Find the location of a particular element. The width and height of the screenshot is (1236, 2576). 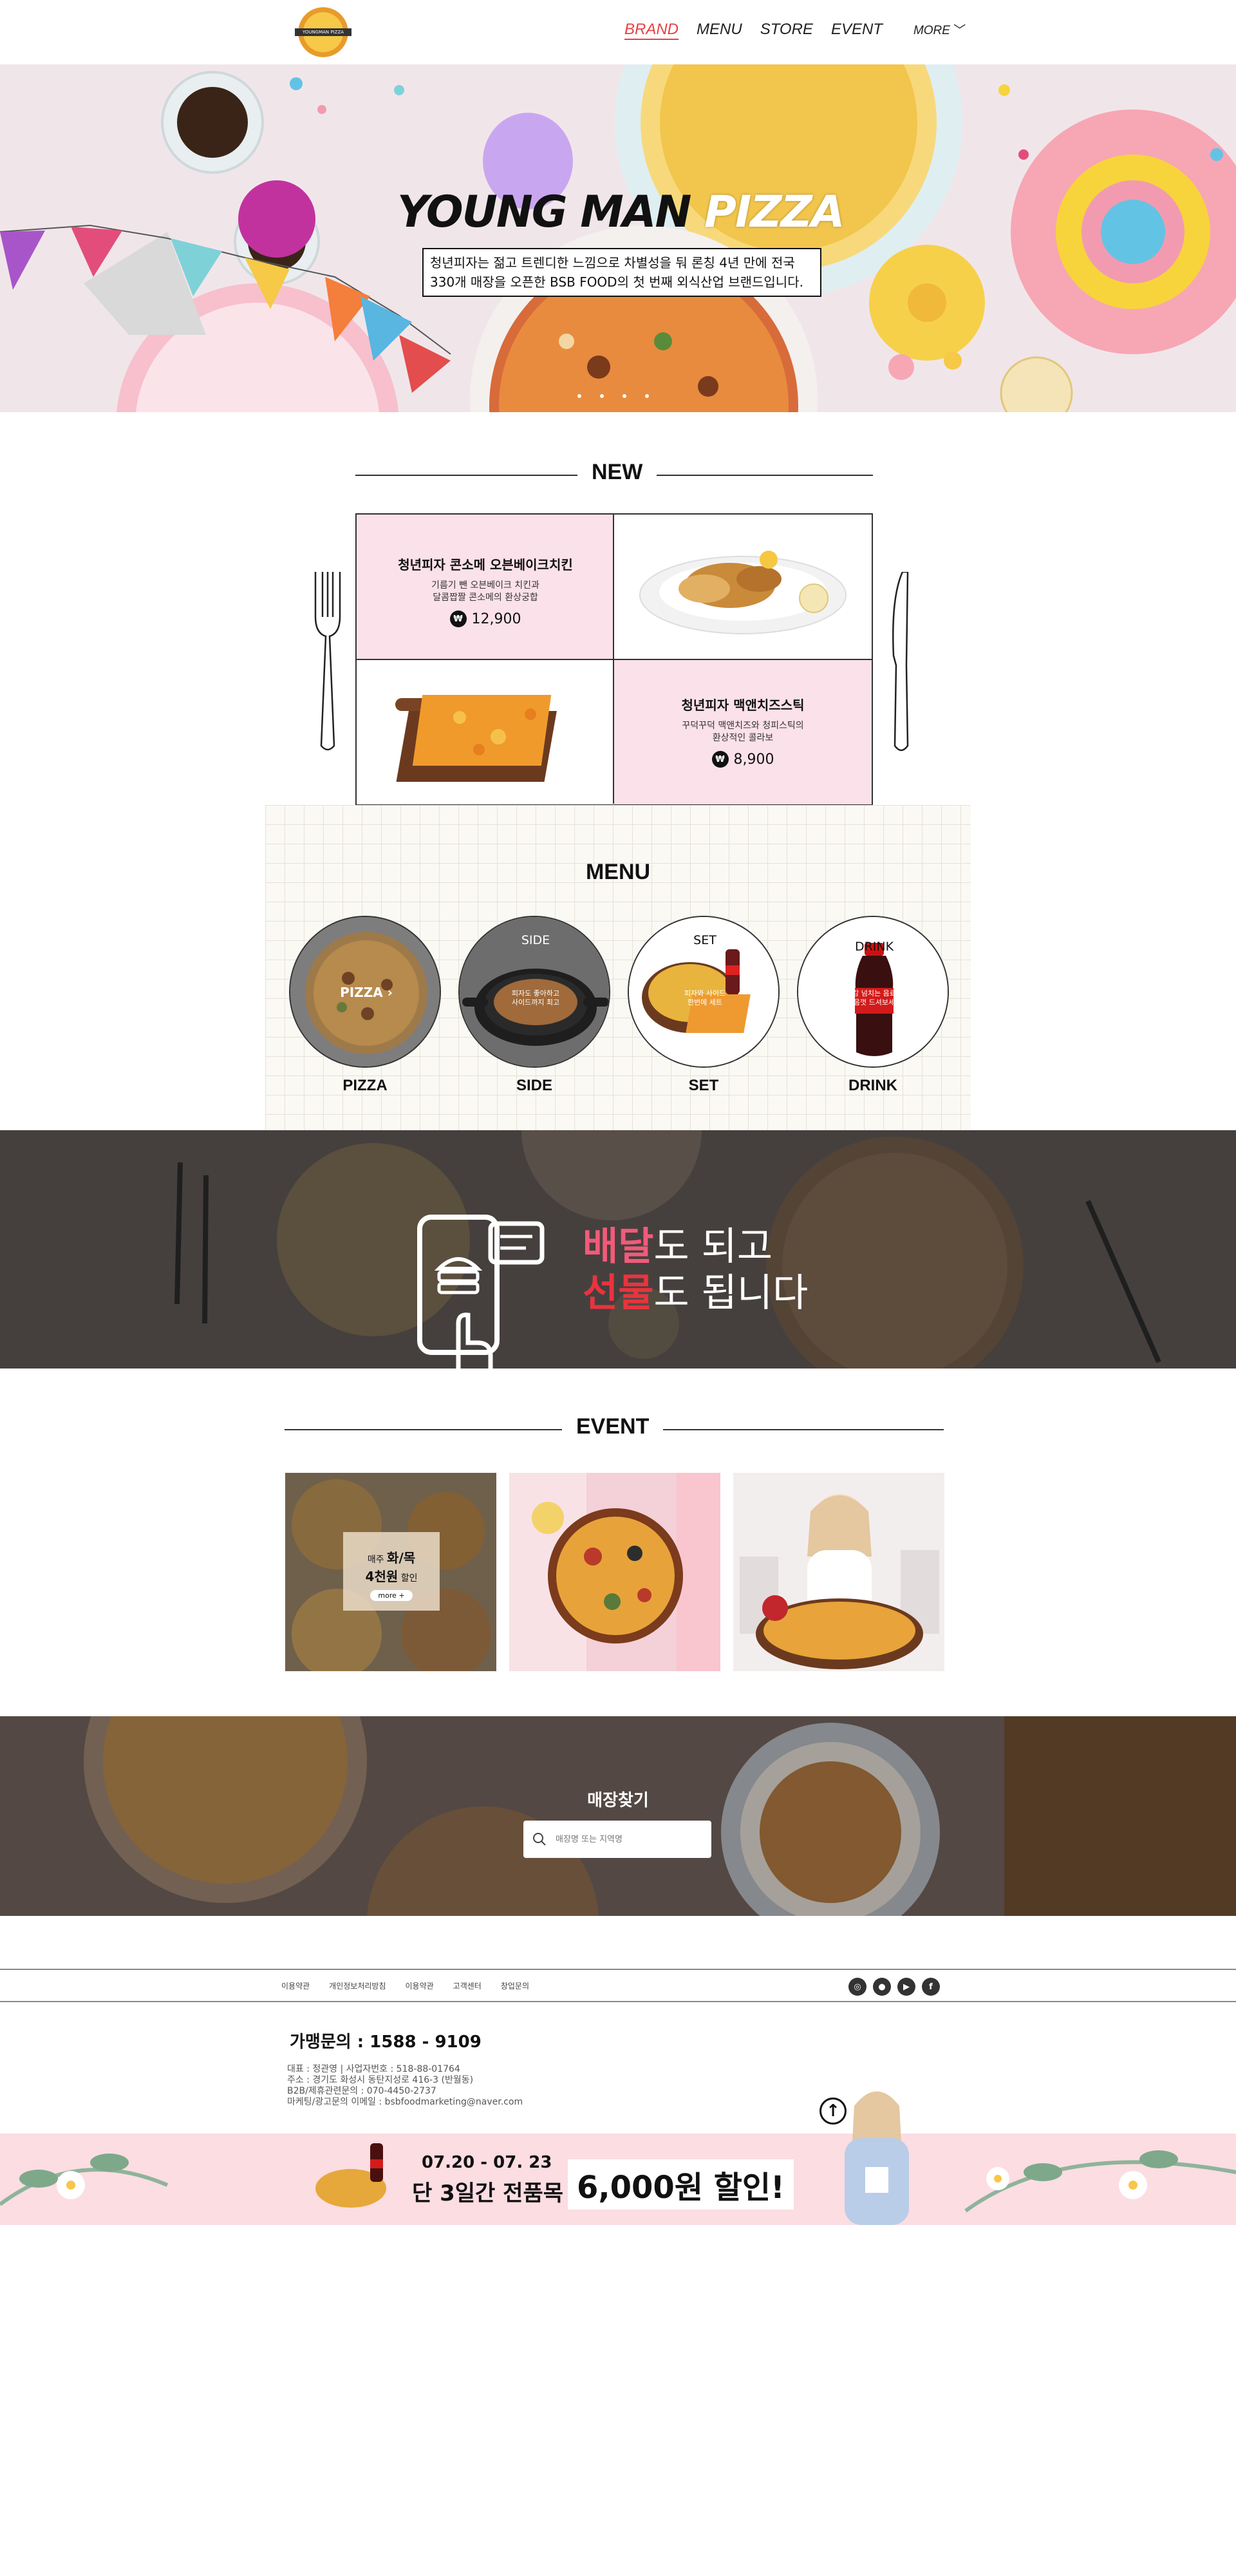

event-model-image is located at coordinates (839, 1572).